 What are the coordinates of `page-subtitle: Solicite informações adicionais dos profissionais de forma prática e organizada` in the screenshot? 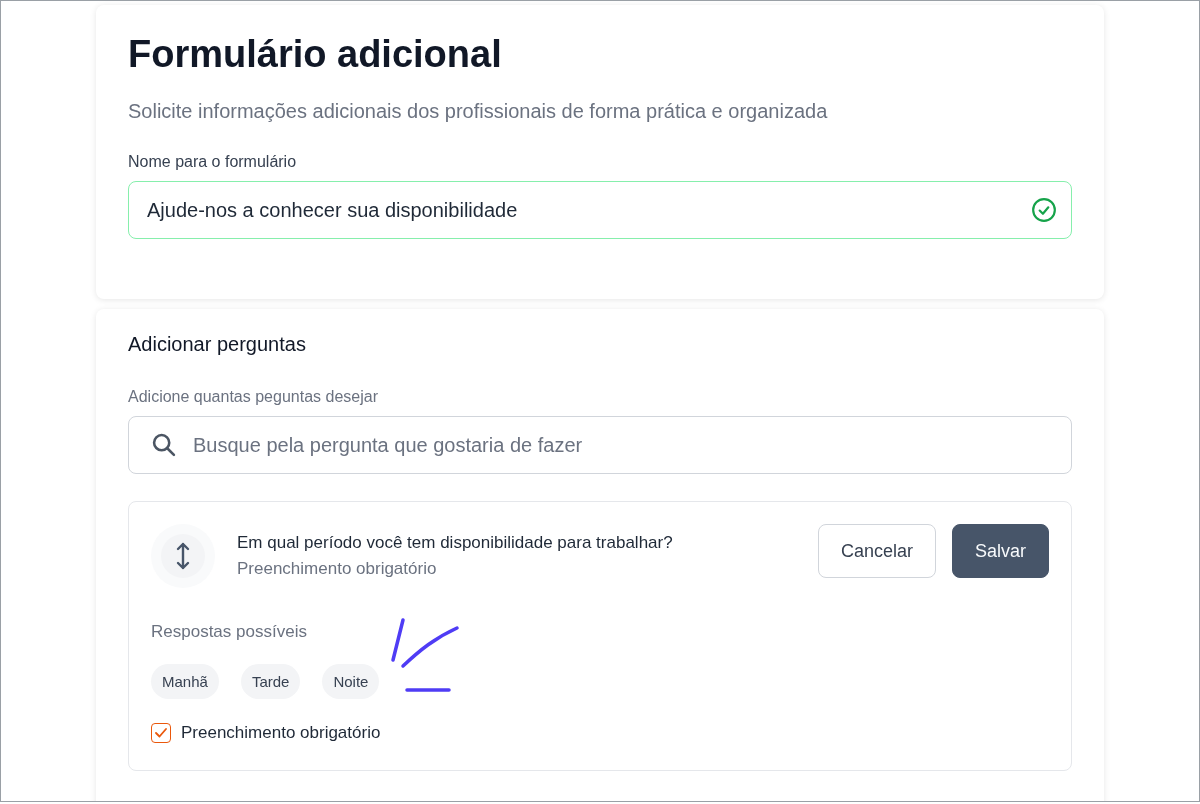 It's located at (478, 111).